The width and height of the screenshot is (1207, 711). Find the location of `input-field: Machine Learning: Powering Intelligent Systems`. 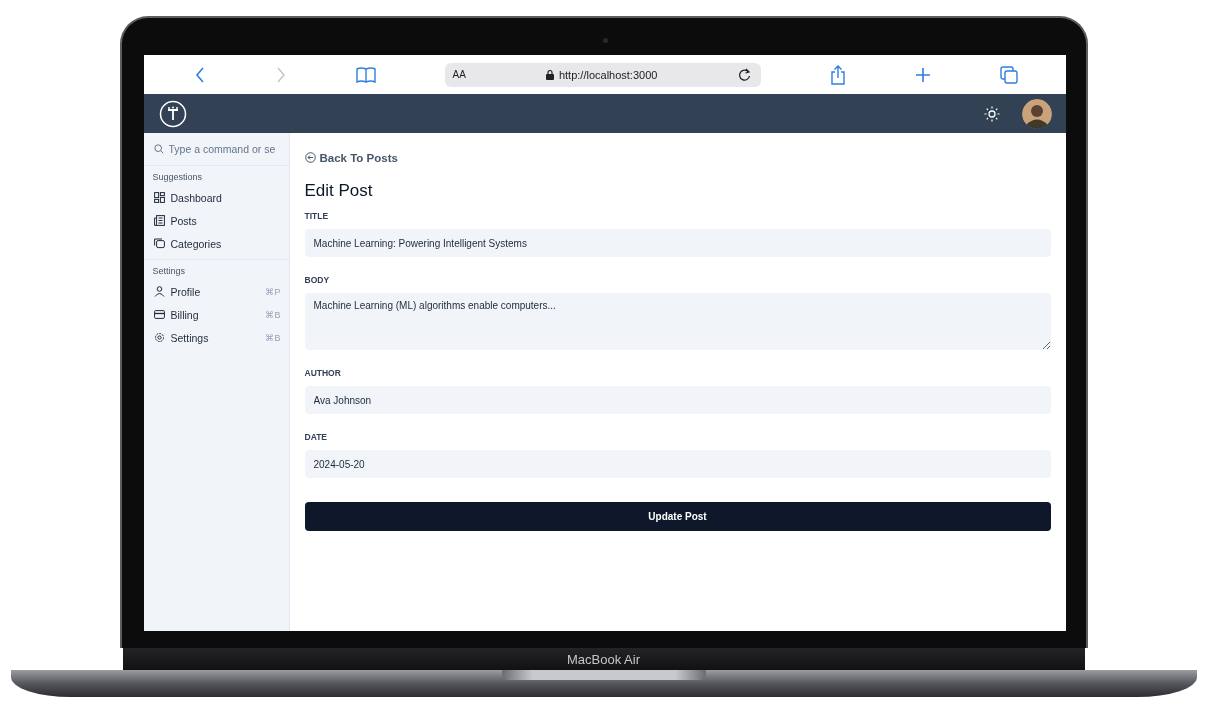

input-field: Machine Learning: Powering Intelligent Systems is located at coordinates (677, 243).